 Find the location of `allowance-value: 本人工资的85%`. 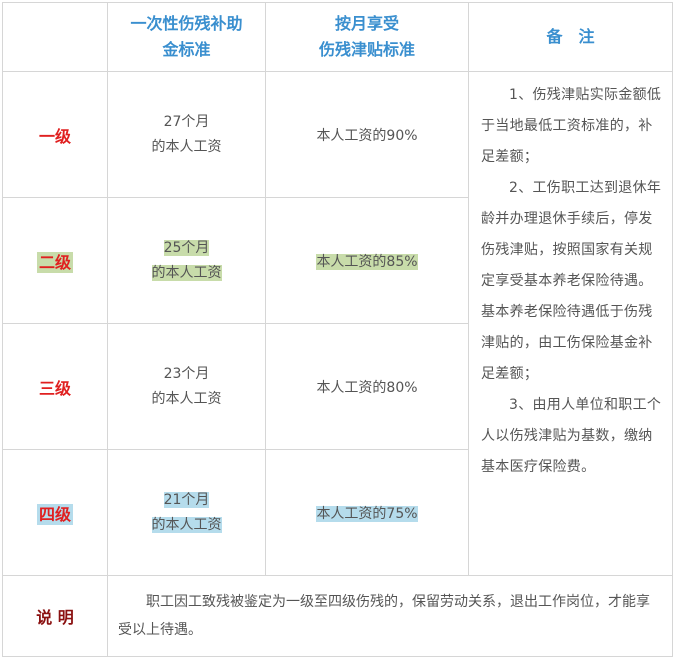

allowance-value: 本人工资的85% is located at coordinates (367, 261).